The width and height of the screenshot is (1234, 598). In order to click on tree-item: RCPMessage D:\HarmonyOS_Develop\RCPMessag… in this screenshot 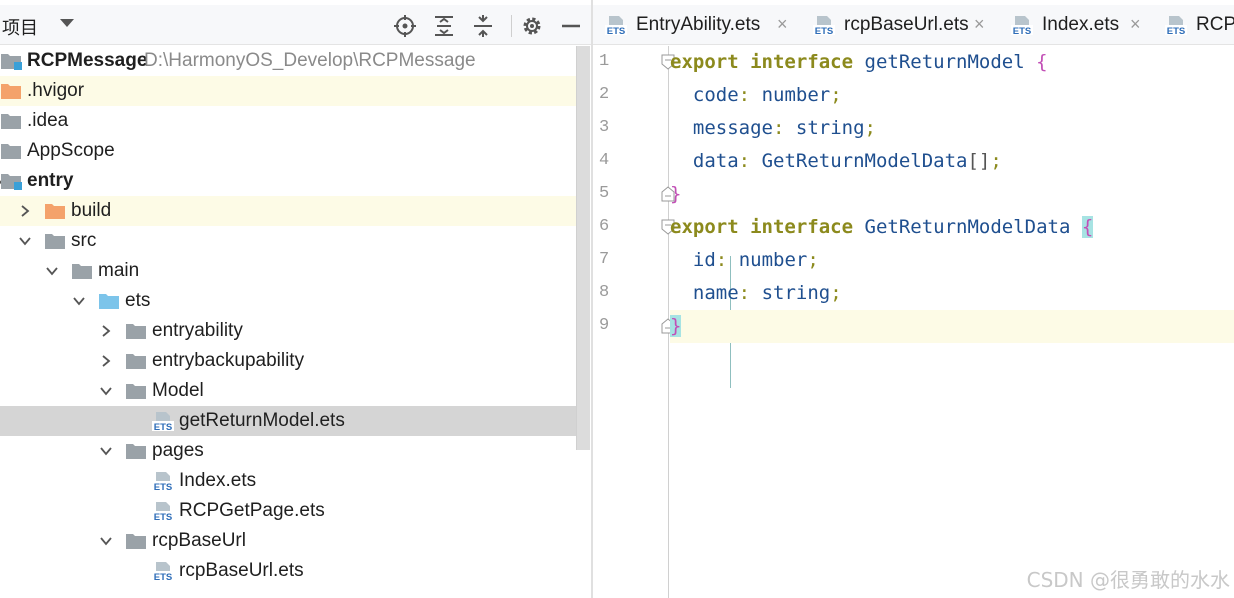, I will do `click(295, 61)`.